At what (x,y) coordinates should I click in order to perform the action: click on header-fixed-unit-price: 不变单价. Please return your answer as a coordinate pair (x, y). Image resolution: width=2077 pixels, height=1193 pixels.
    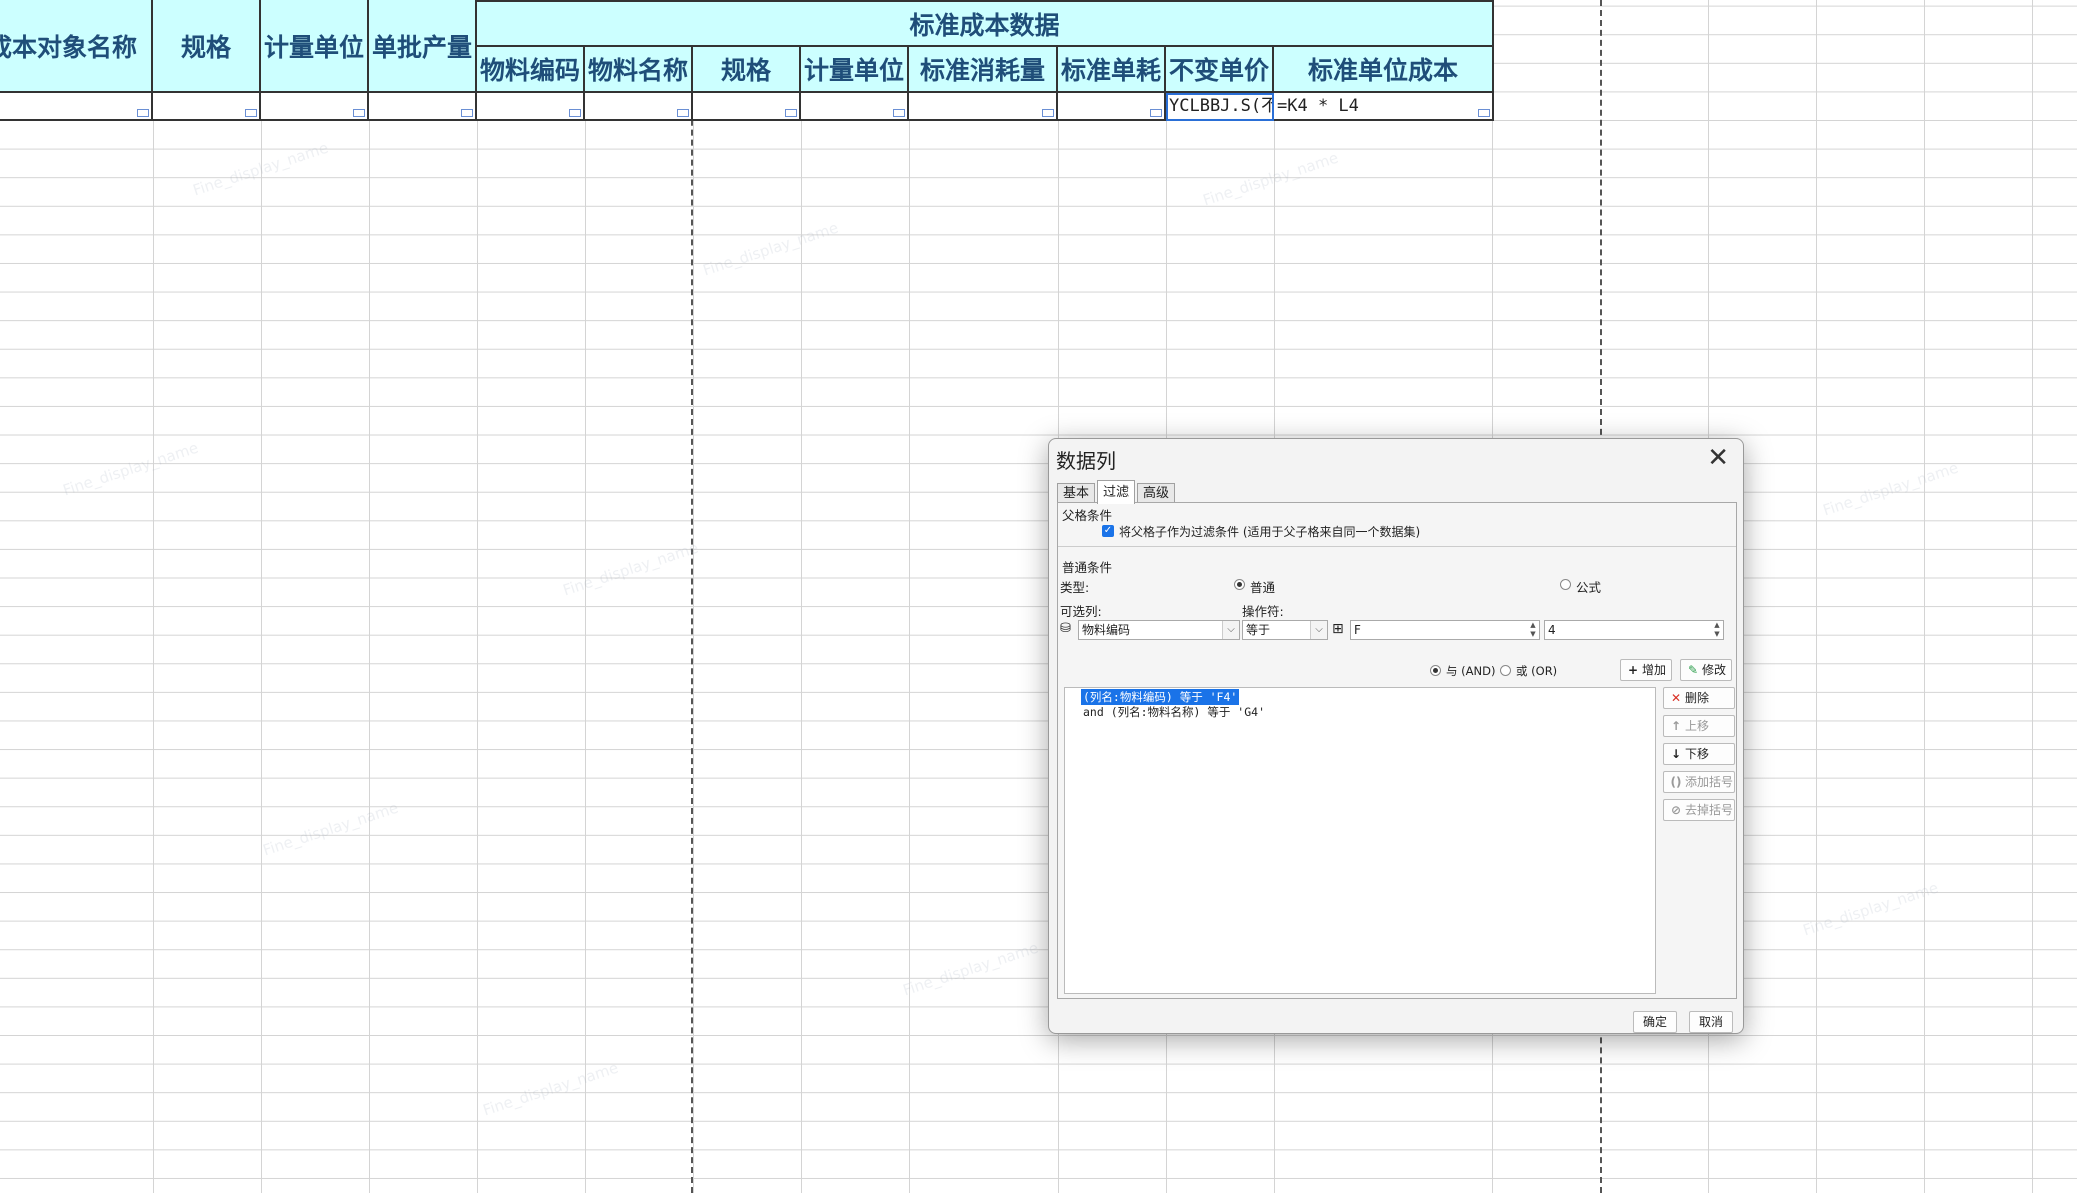
    Looking at the image, I should click on (1220, 70).